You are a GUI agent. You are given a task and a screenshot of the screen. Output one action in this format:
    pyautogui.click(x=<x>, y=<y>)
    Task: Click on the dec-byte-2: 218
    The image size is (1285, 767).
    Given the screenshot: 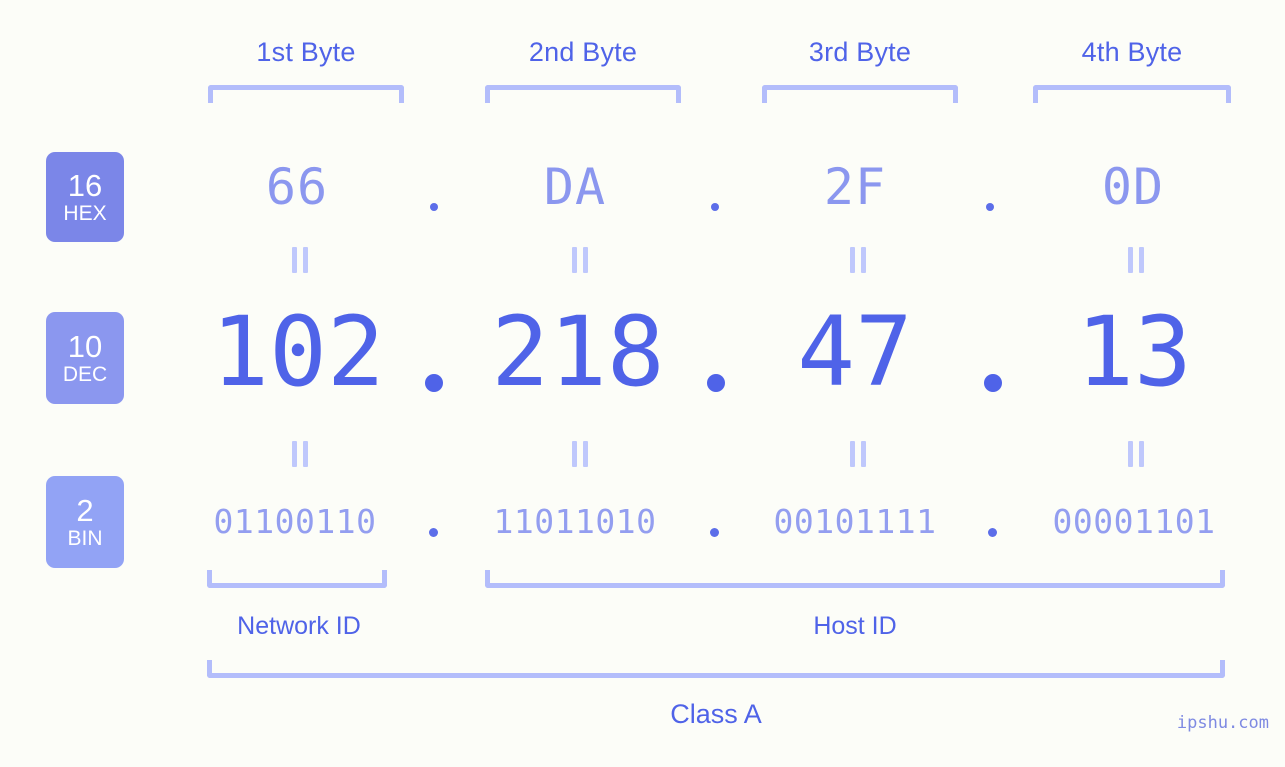 What is the action you would take?
    pyautogui.click(x=578, y=352)
    